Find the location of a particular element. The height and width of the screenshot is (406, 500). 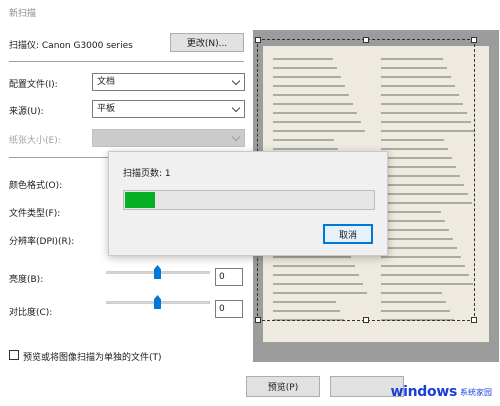

profile-select: 文档 is located at coordinates (168, 82).